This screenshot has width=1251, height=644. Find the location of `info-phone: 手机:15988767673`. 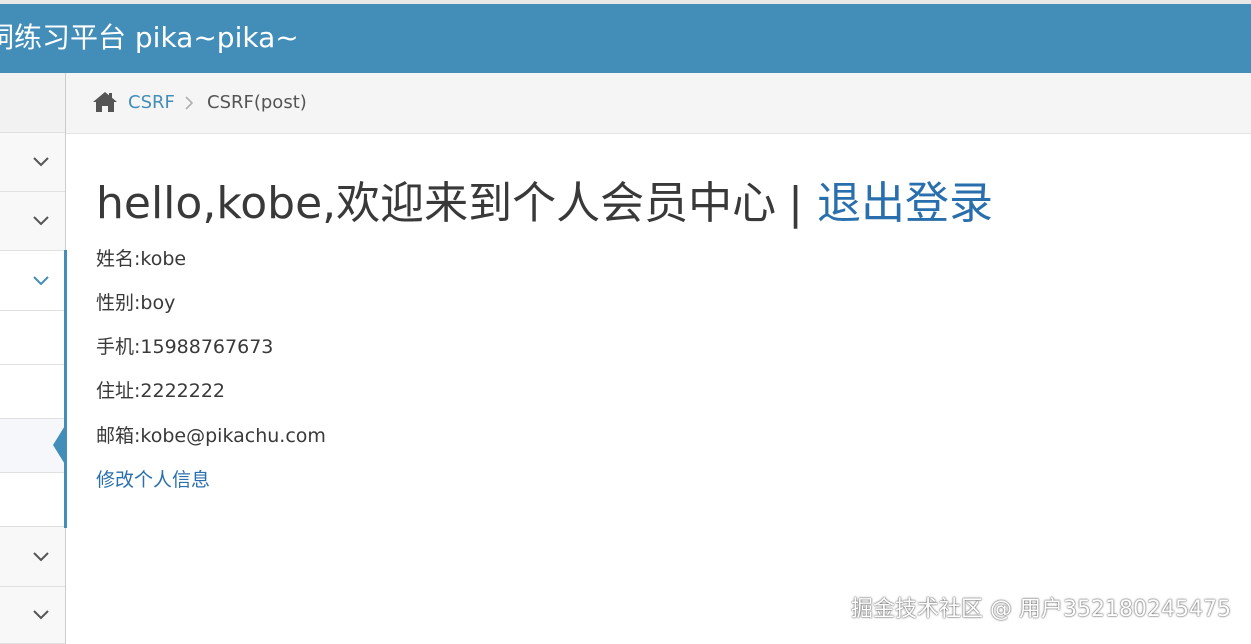

info-phone: 手机:15988767673 is located at coordinates (185, 347).